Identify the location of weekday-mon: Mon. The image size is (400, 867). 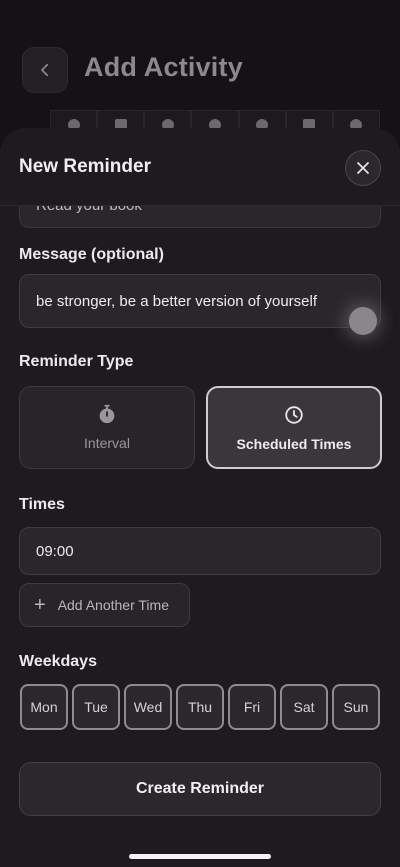
(44, 707).